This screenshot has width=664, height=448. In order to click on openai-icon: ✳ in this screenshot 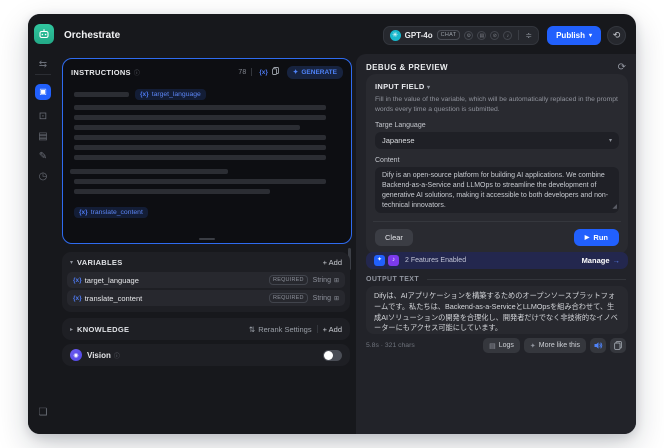, I will do `click(395, 35)`.